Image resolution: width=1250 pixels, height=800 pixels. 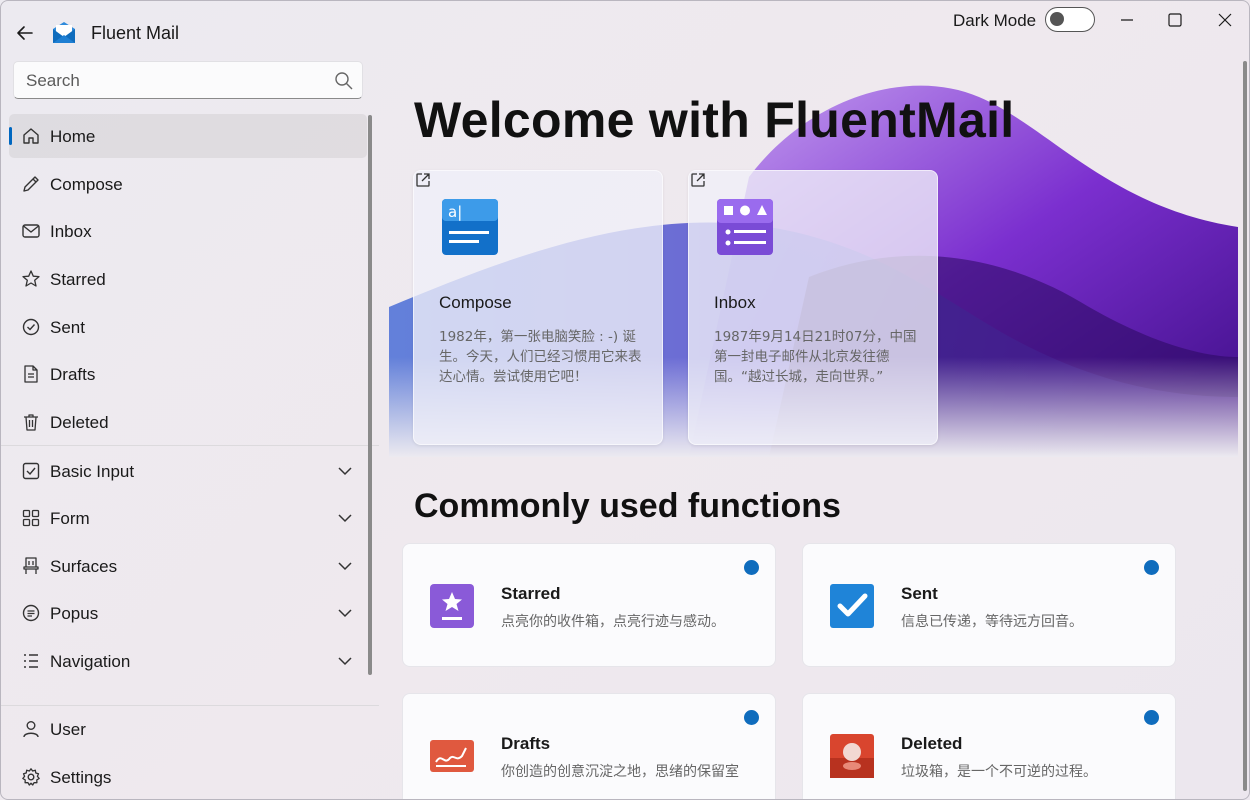 What do you see at coordinates (67, 327) in the screenshot?
I see `sidebar-item-label: Sent` at bounding box center [67, 327].